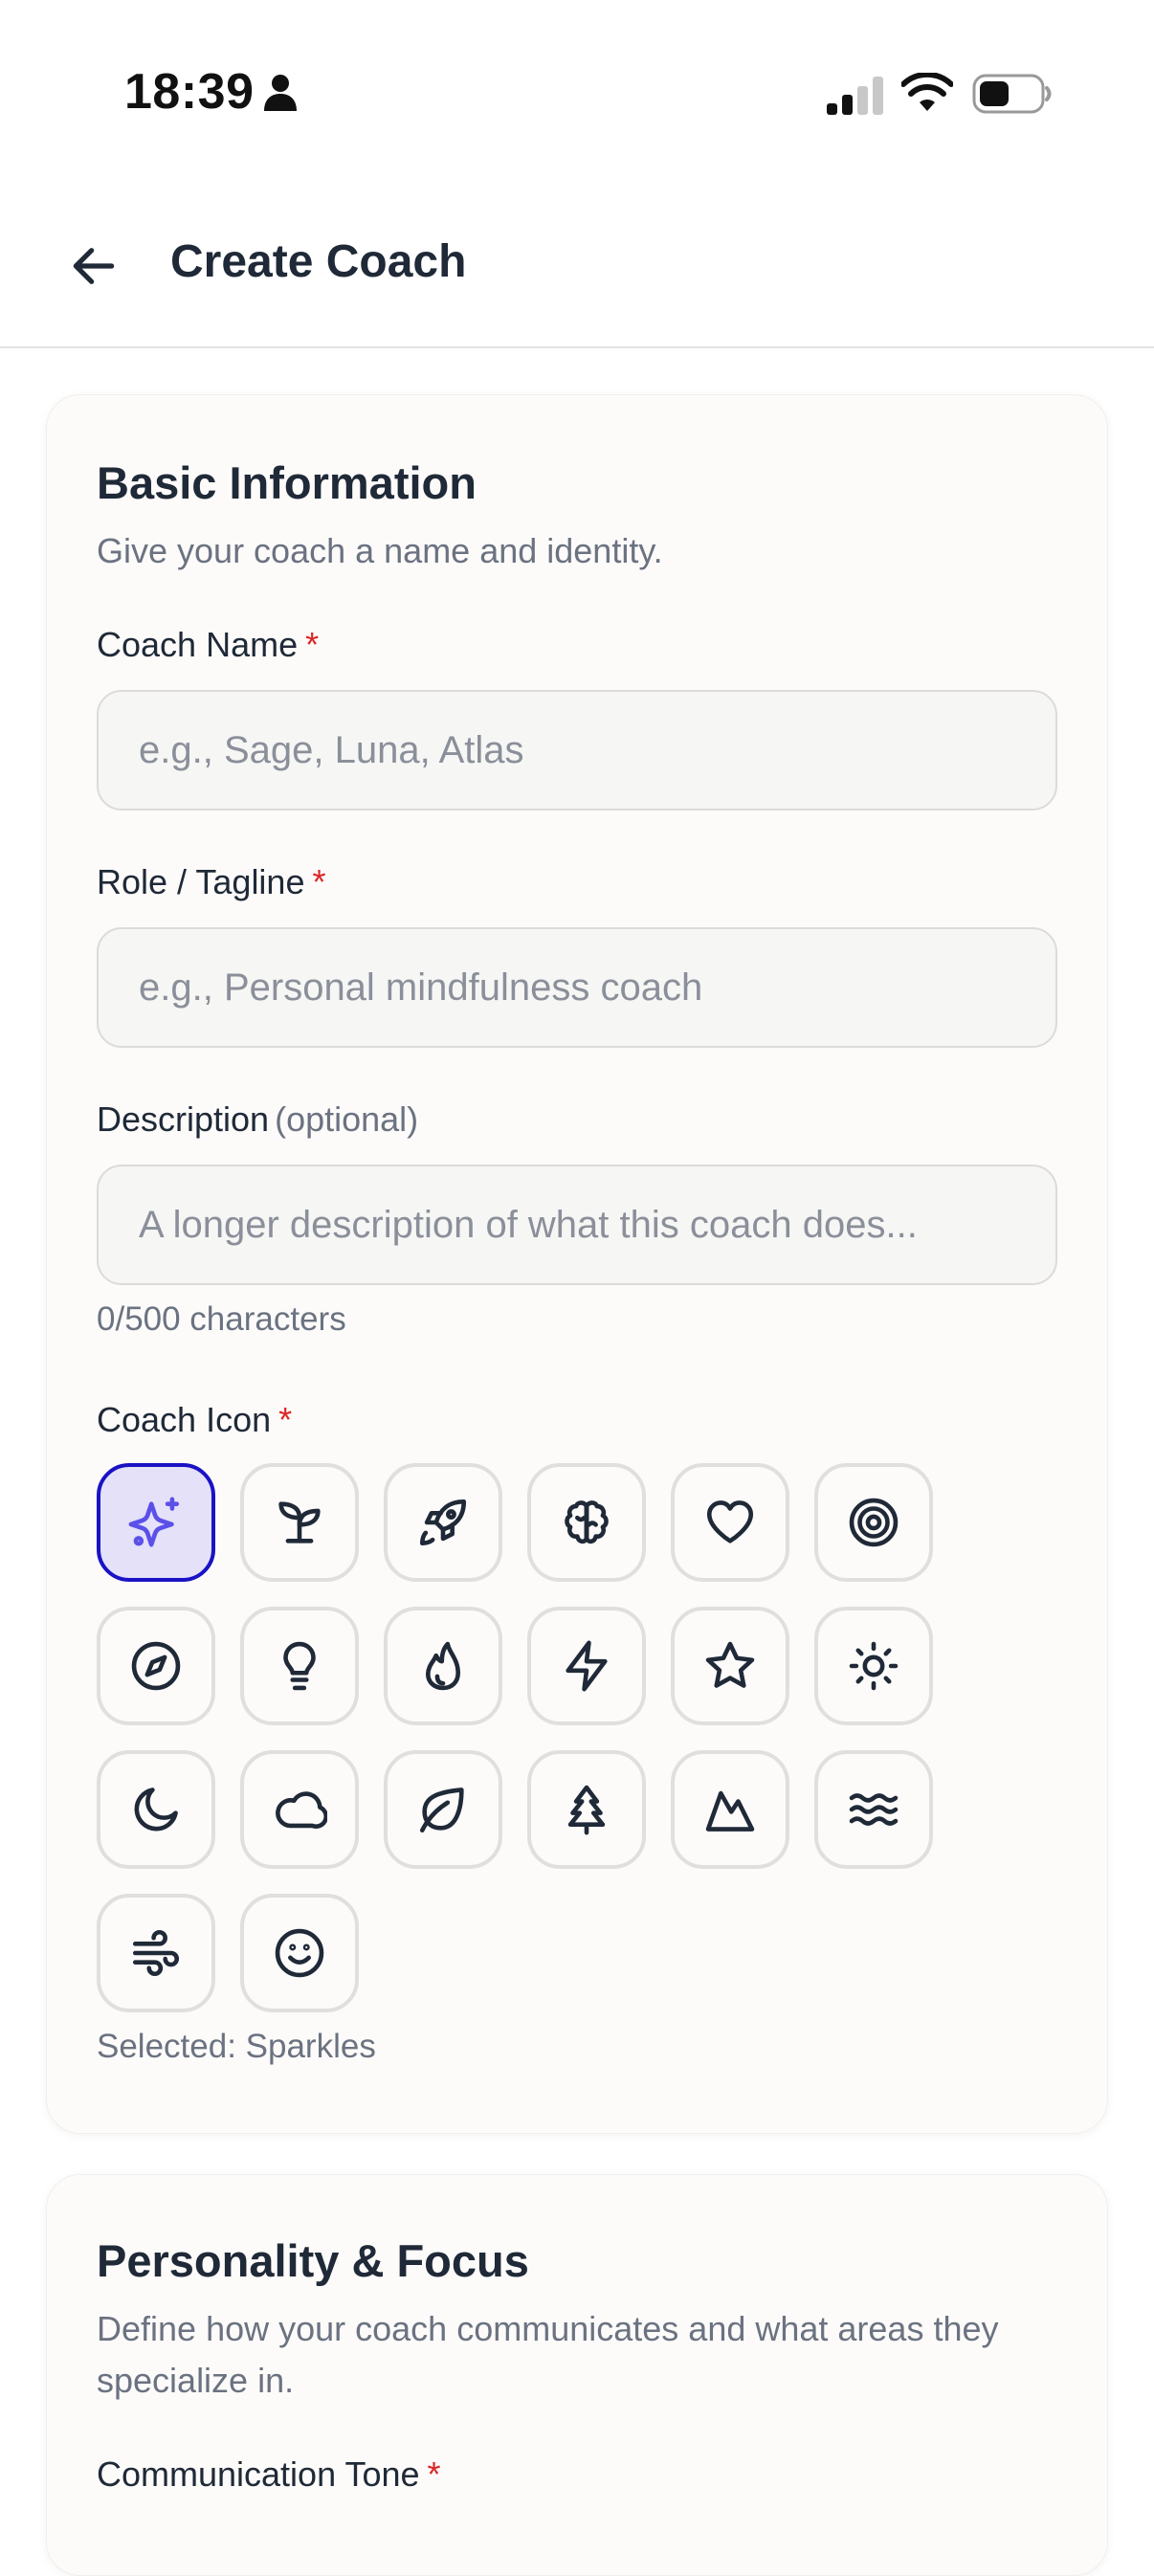  What do you see at coordinates (577, 750) in the screenshot?
I see `coach-name-input` at bounding box center [577, 750].